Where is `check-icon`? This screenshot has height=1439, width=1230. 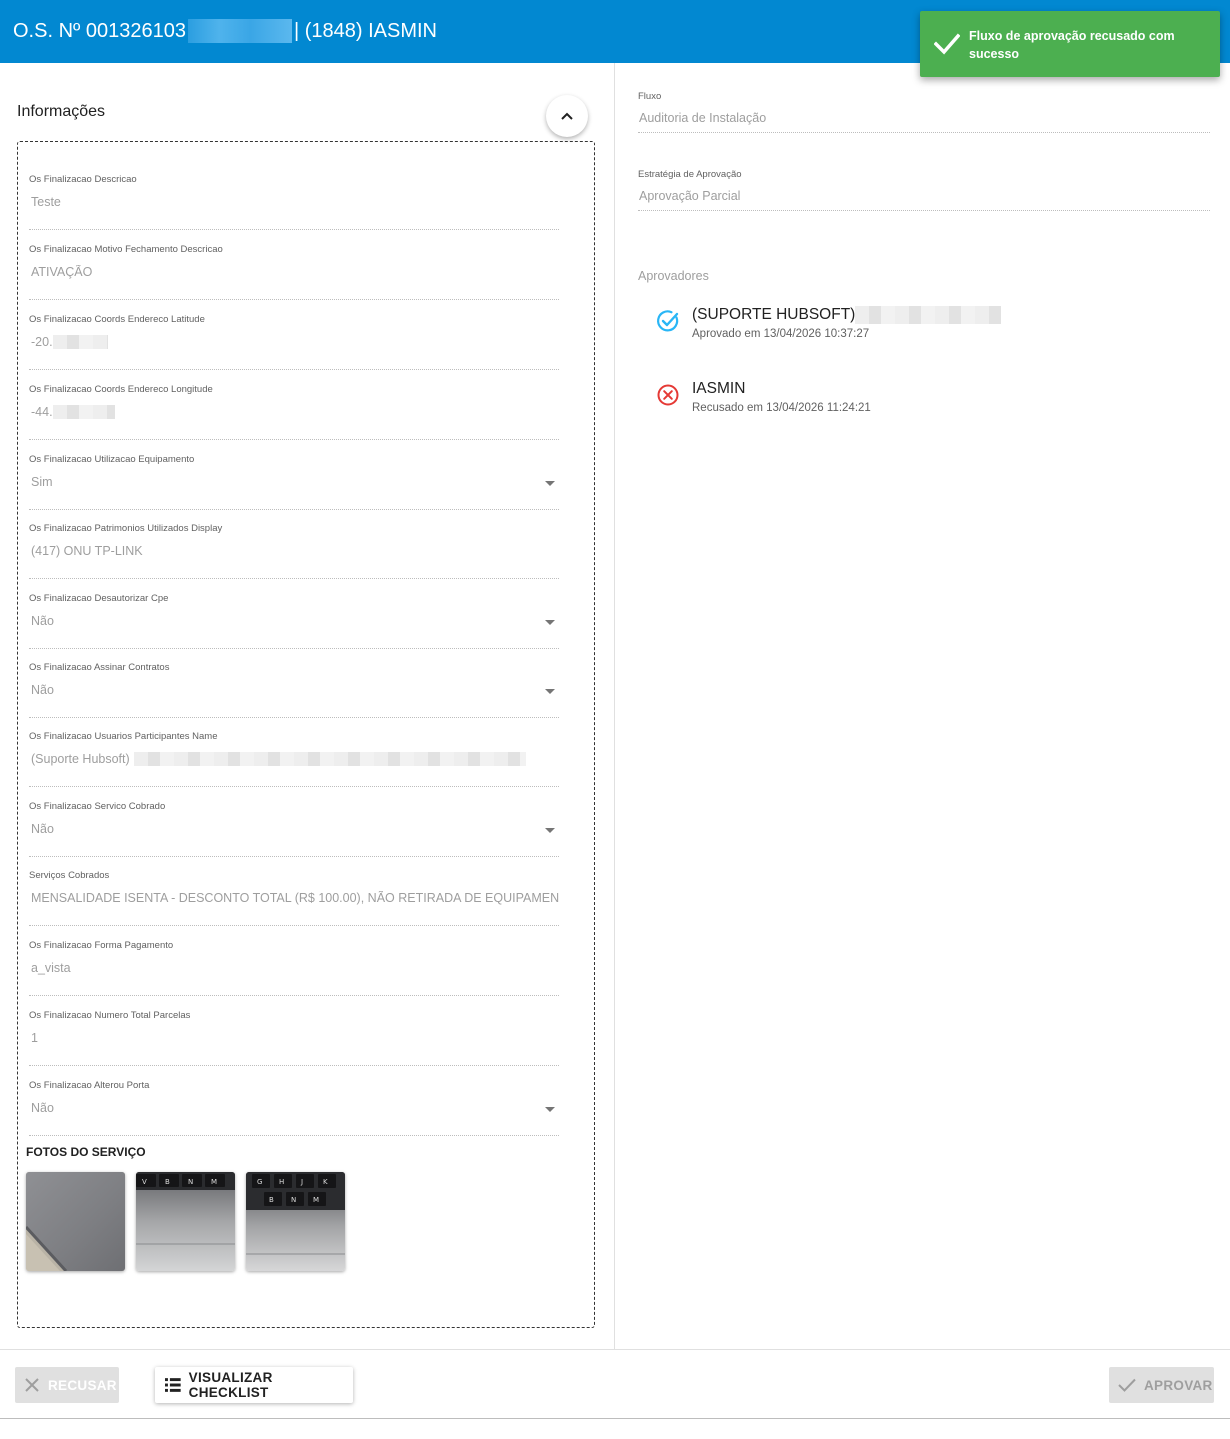 check-icon is located at coordinates (947, 44).